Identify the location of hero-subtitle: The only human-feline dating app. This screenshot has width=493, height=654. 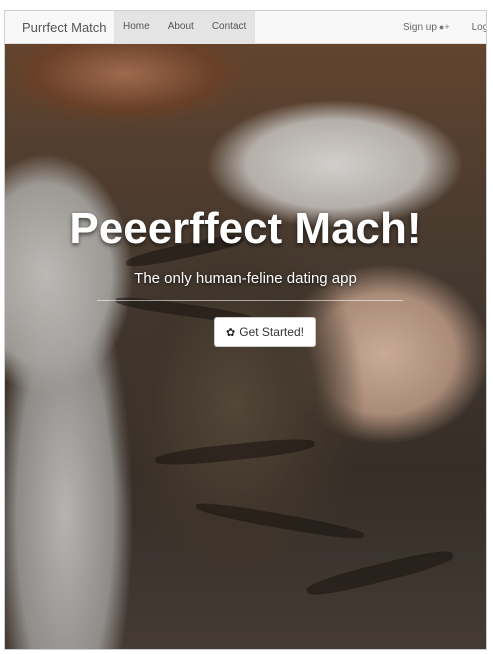
(245, 278).